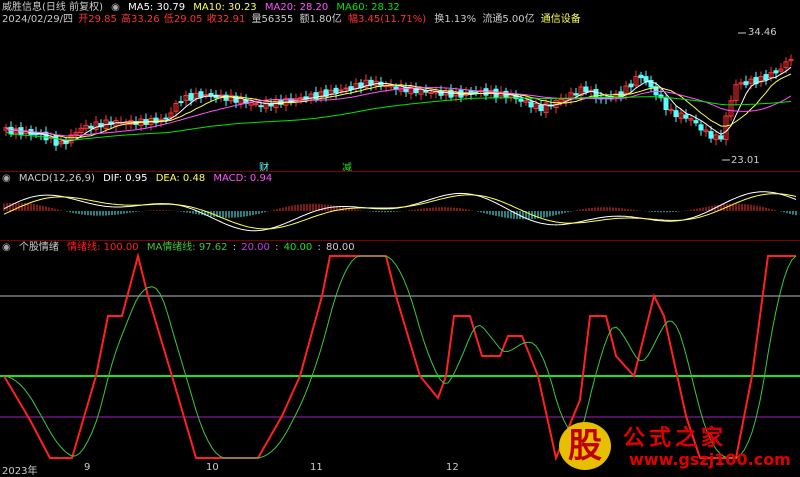 The height and width of the screenshot is (477, 800). I want to click on ma10-line, so click(398, 106).